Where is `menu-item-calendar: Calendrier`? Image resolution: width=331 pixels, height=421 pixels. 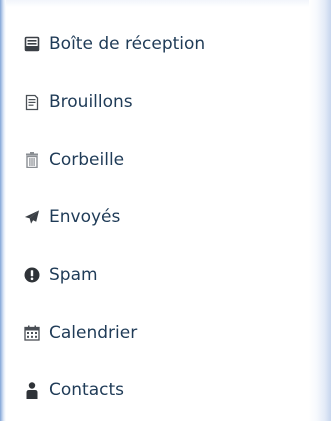
menu-item-calendar: Calendrier is located at coordinates (166, 333).